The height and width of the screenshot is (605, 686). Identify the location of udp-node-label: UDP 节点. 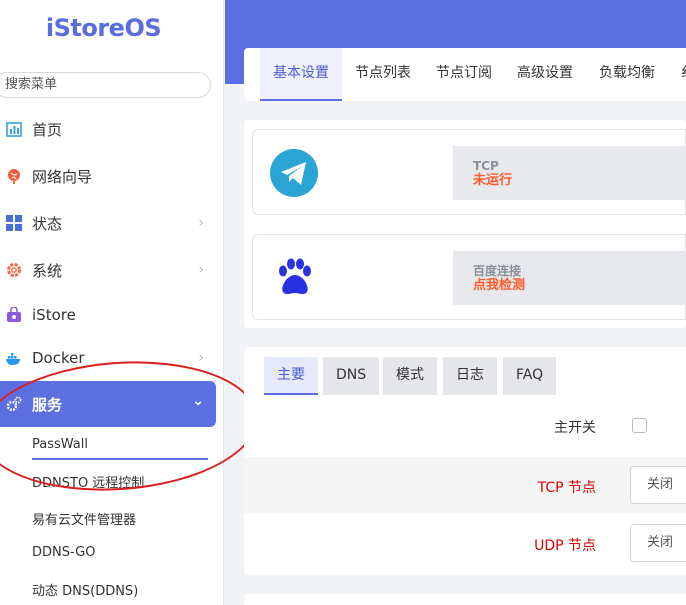
(565, 546).